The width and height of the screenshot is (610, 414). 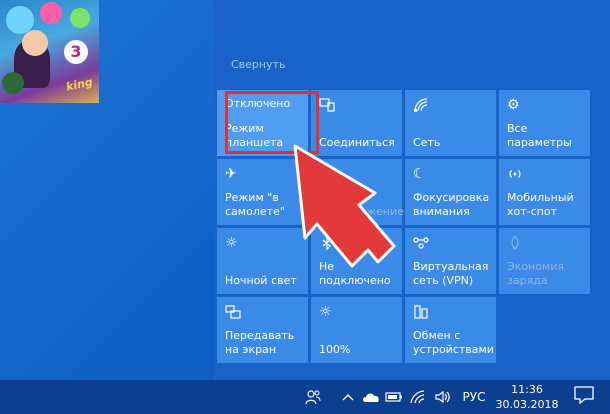 I want to click on connect-icon, so click(x=356, y=105).